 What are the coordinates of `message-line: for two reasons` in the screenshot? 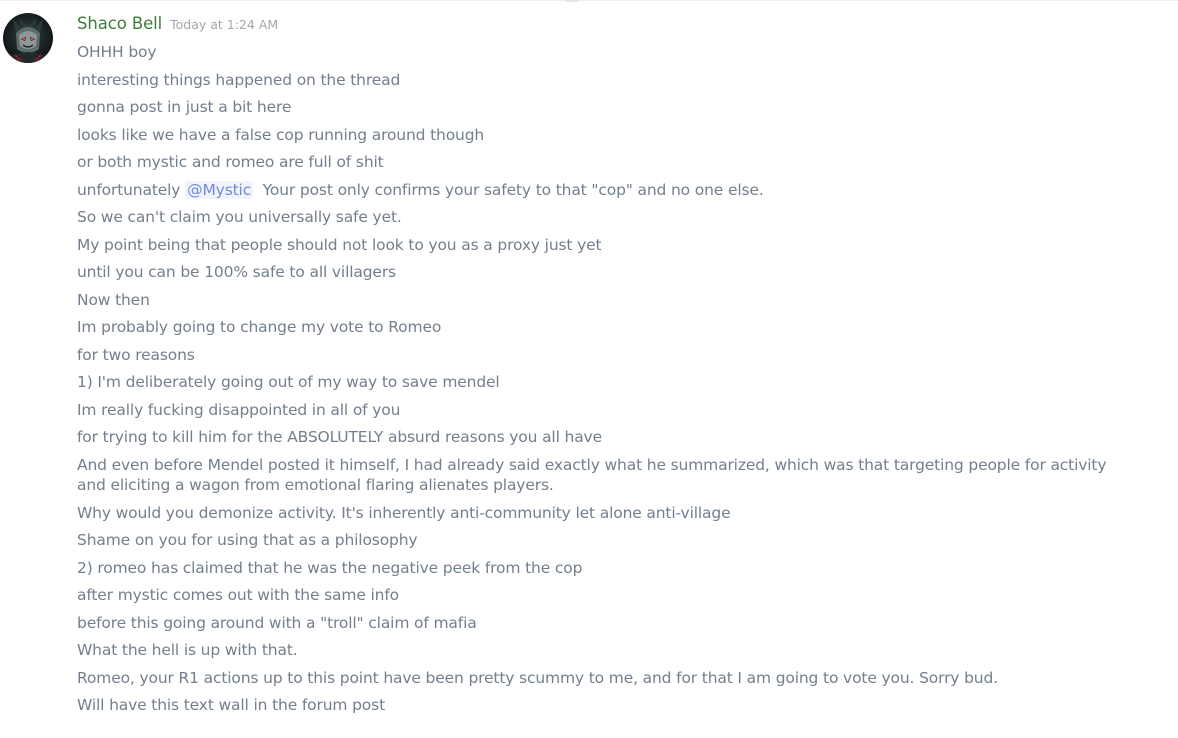 It's located at (136, 354).